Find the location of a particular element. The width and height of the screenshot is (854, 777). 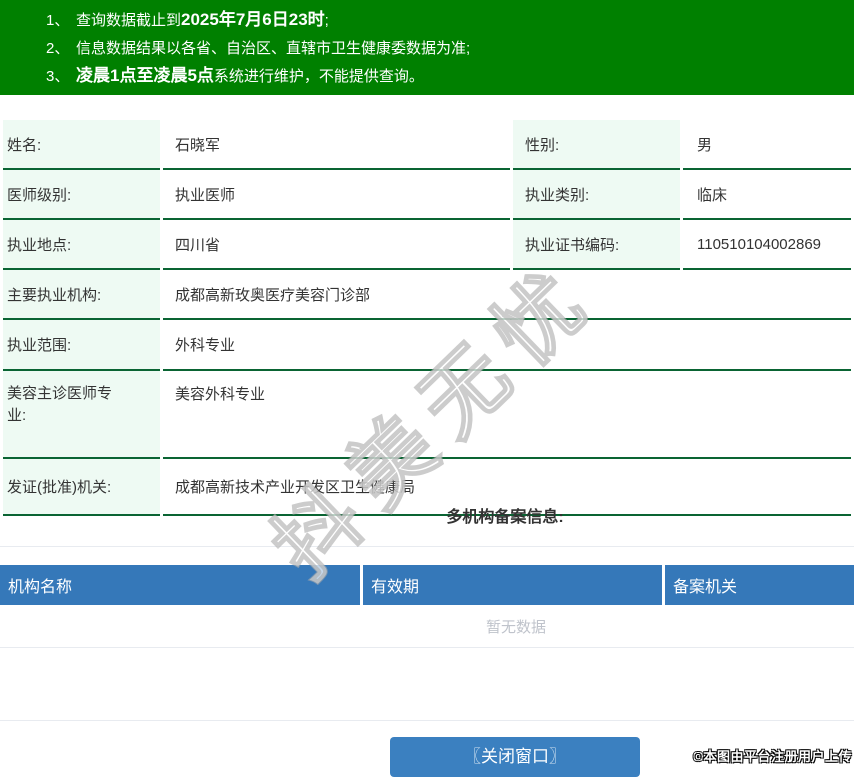

label-main-institution: 主要执业机构: is located at coordinates (81, 295).